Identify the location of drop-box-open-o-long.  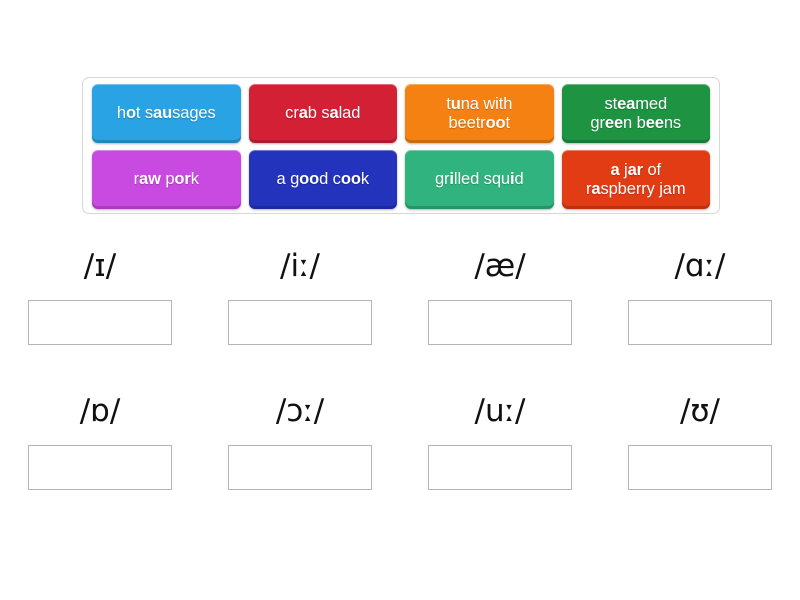
(300, 467).